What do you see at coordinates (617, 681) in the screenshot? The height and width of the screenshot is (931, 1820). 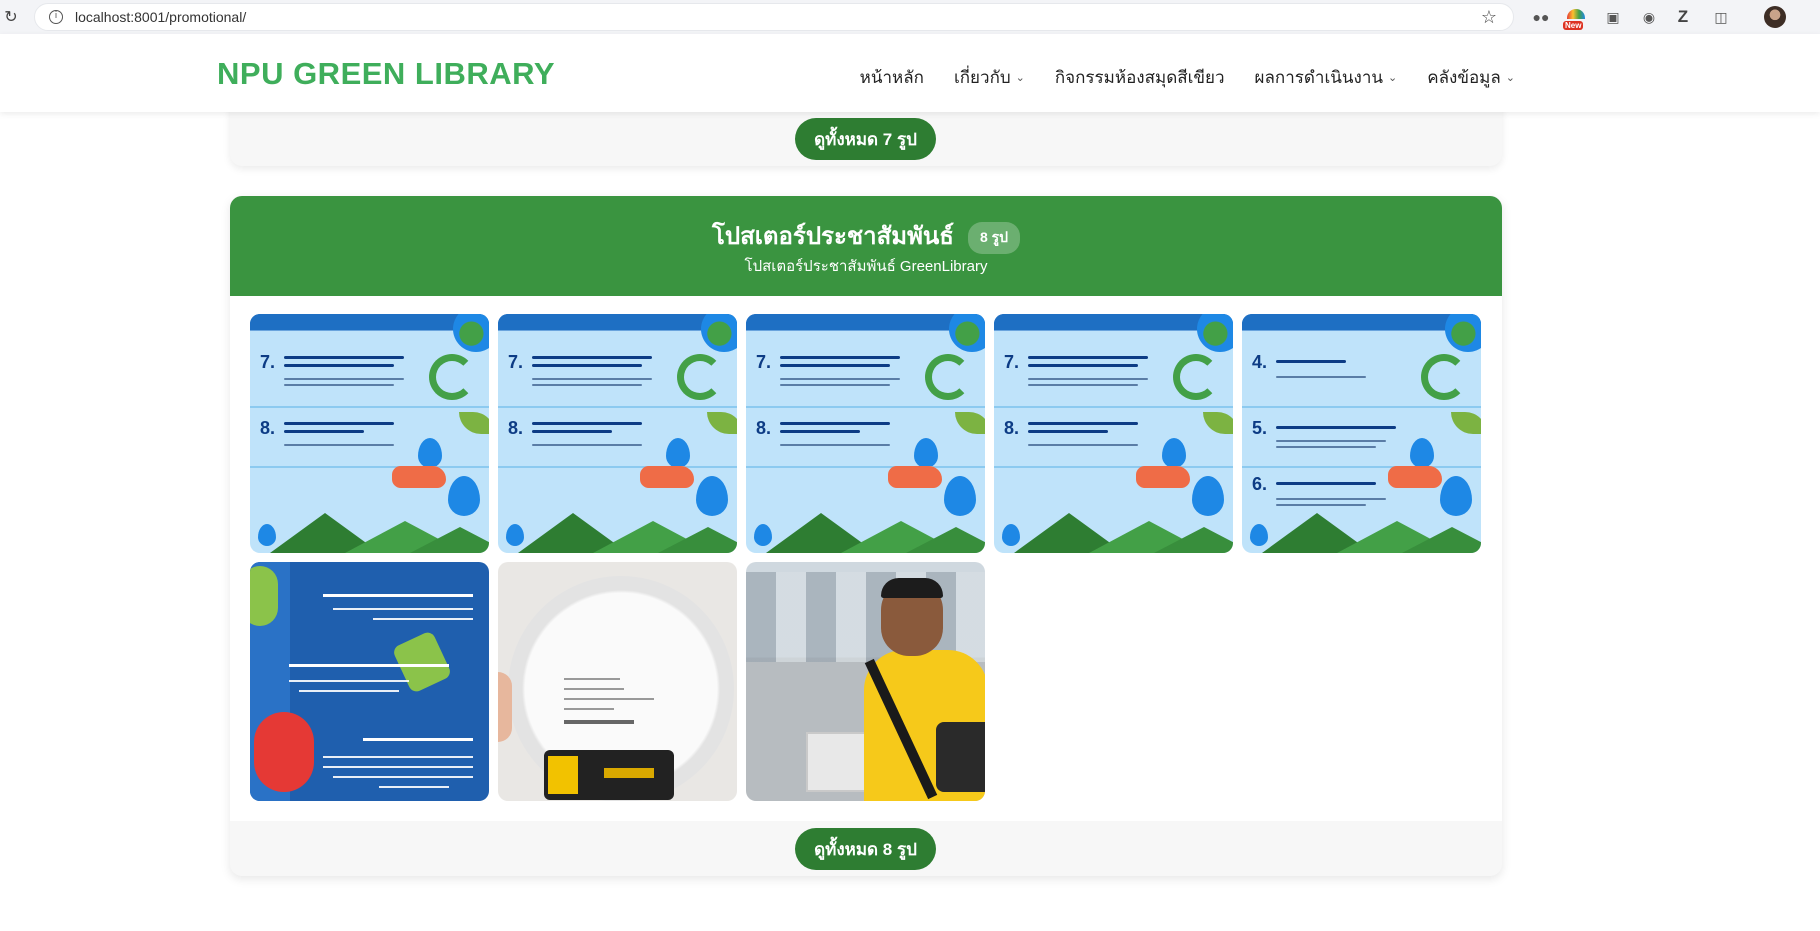 I see `gallery-thumbnail-smoke-detector-photo` at bounding box center [617, 681].